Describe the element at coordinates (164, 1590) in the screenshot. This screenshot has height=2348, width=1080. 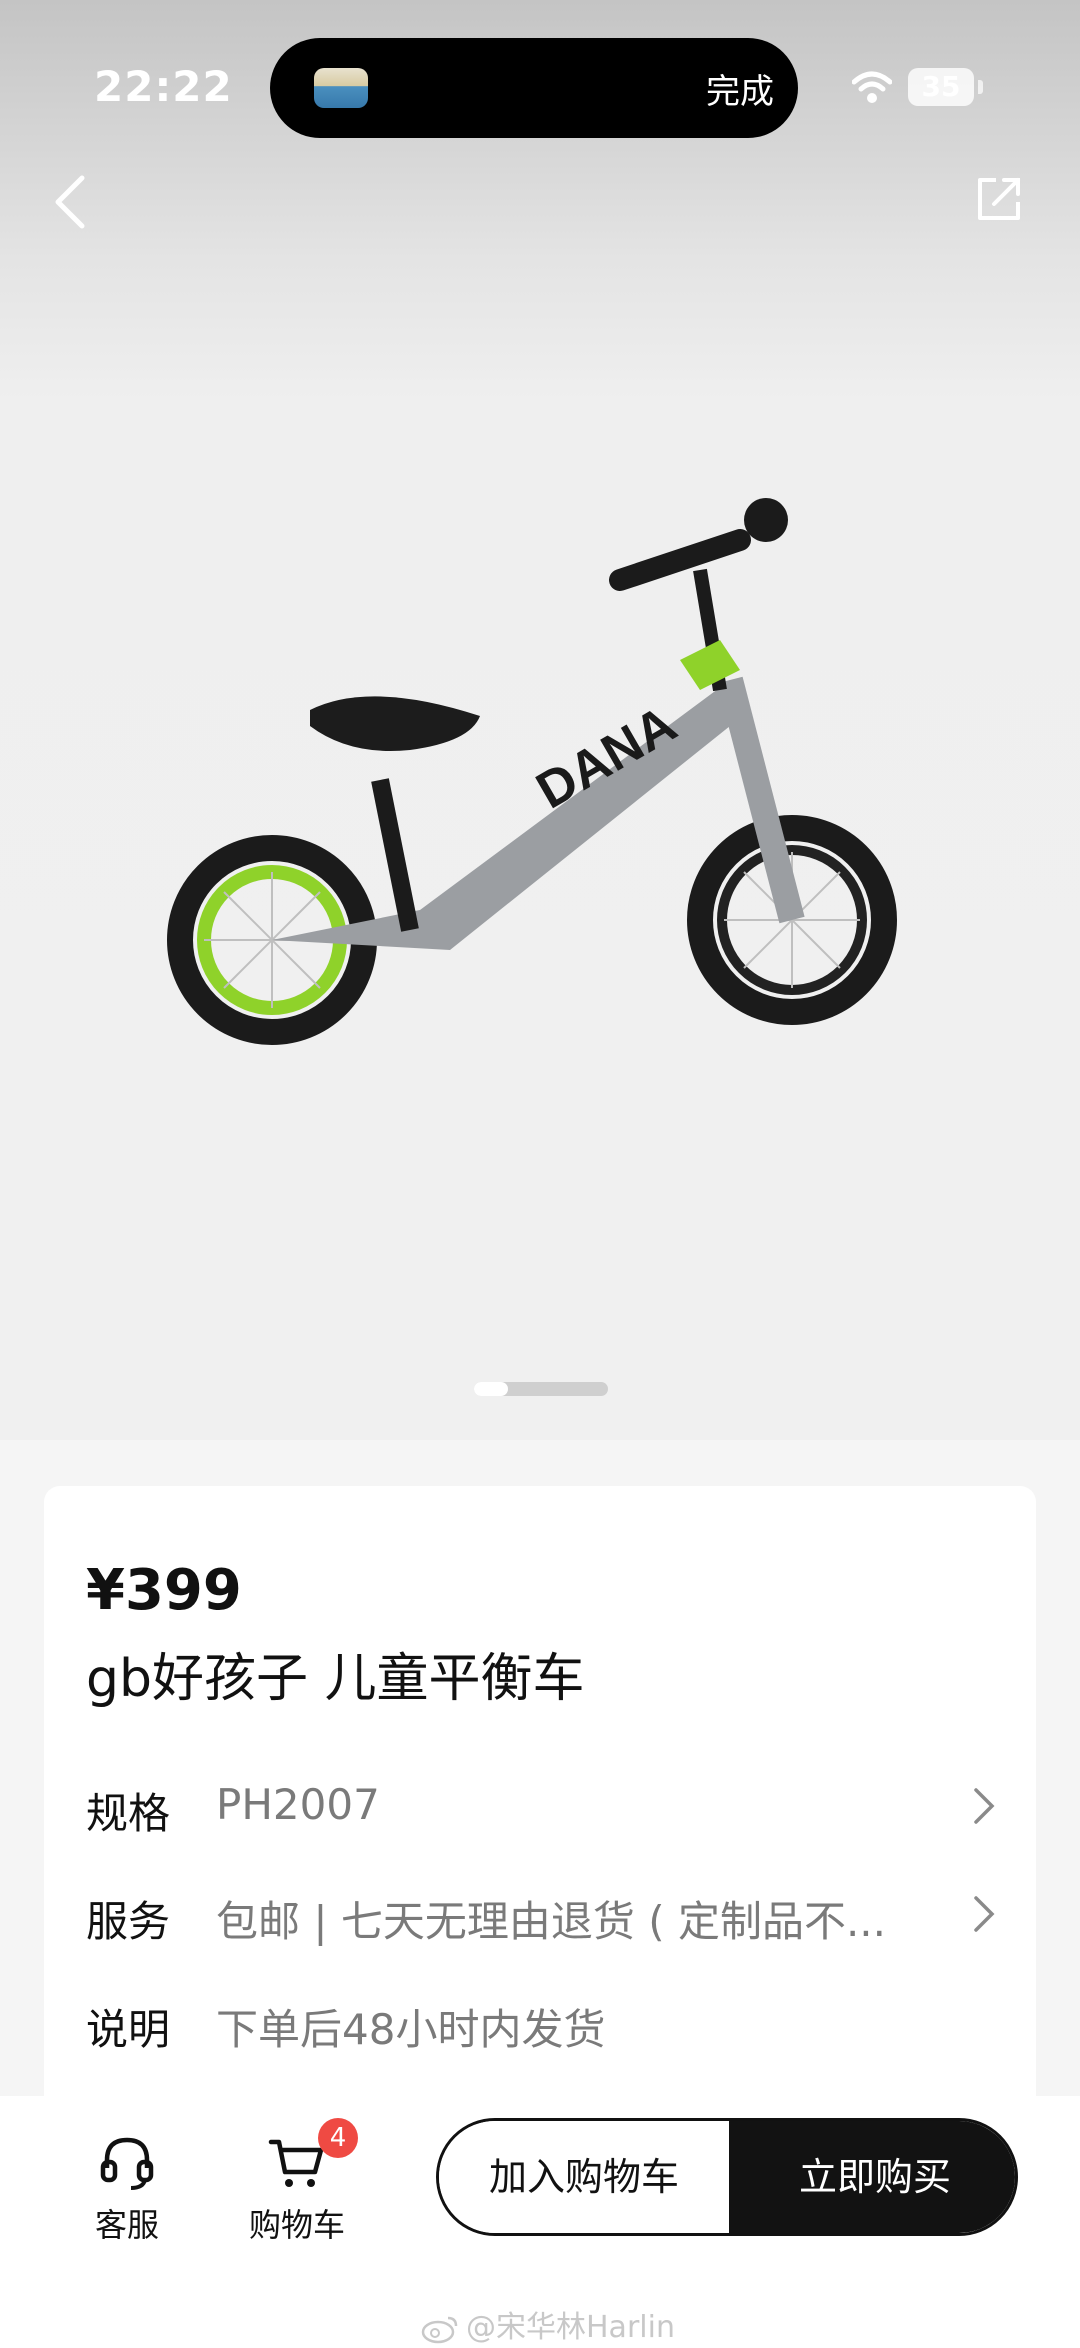
I see `product-price: ¥399` at that location.